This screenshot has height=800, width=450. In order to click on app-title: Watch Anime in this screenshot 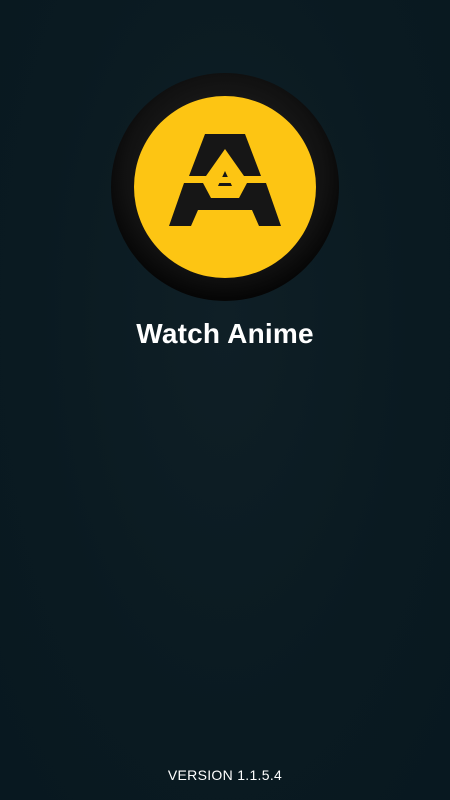, I will do `click(225, 333)`.